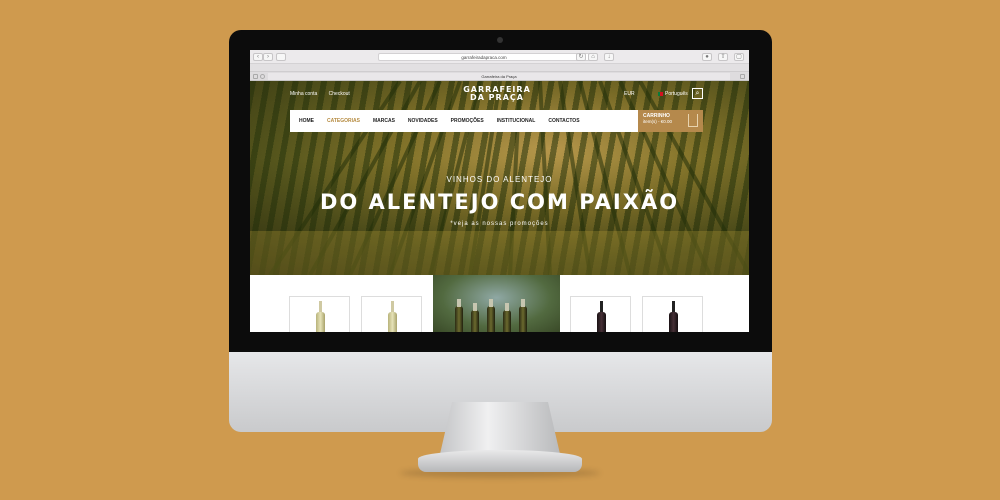  I want to click on hero-subtitle: VINHOS DO ALENTEJO, so click(499, 179).